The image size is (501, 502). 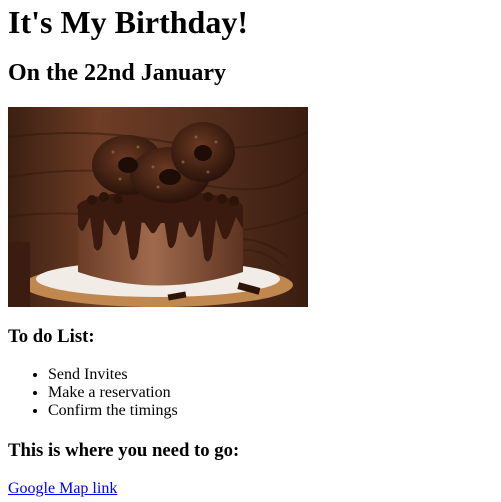 I want to click on list-item: Confirm the timings, so click(x=113, y=411).